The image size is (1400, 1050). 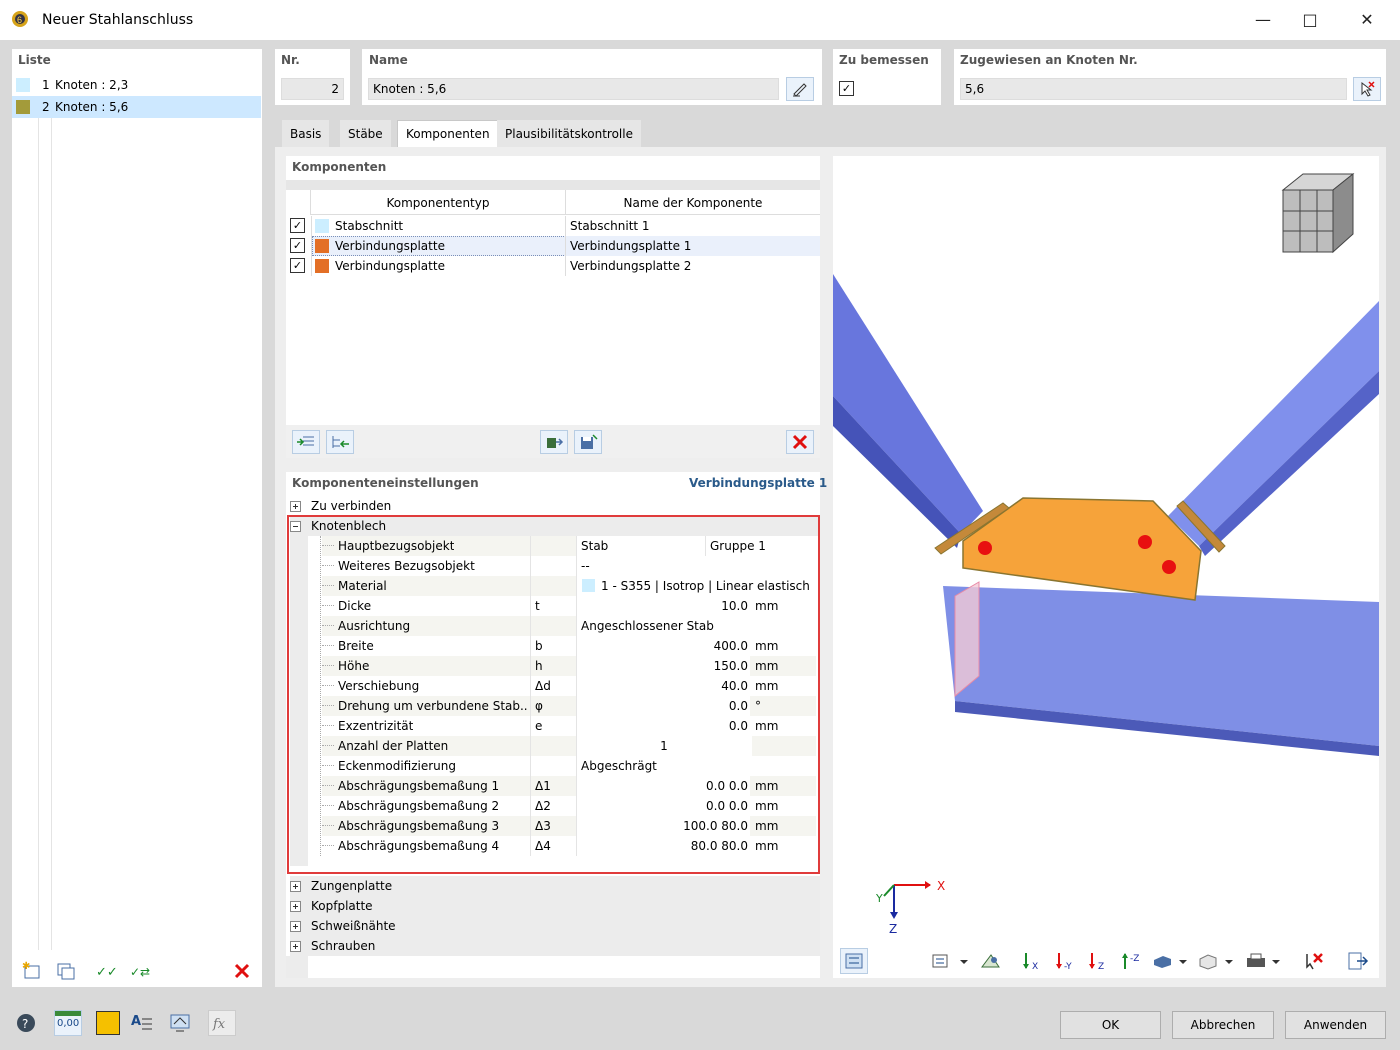 What do you see at coordinates (1367, 89) in the screenshot?
I see `select-node-icon` at bounding box center [1367, 89].